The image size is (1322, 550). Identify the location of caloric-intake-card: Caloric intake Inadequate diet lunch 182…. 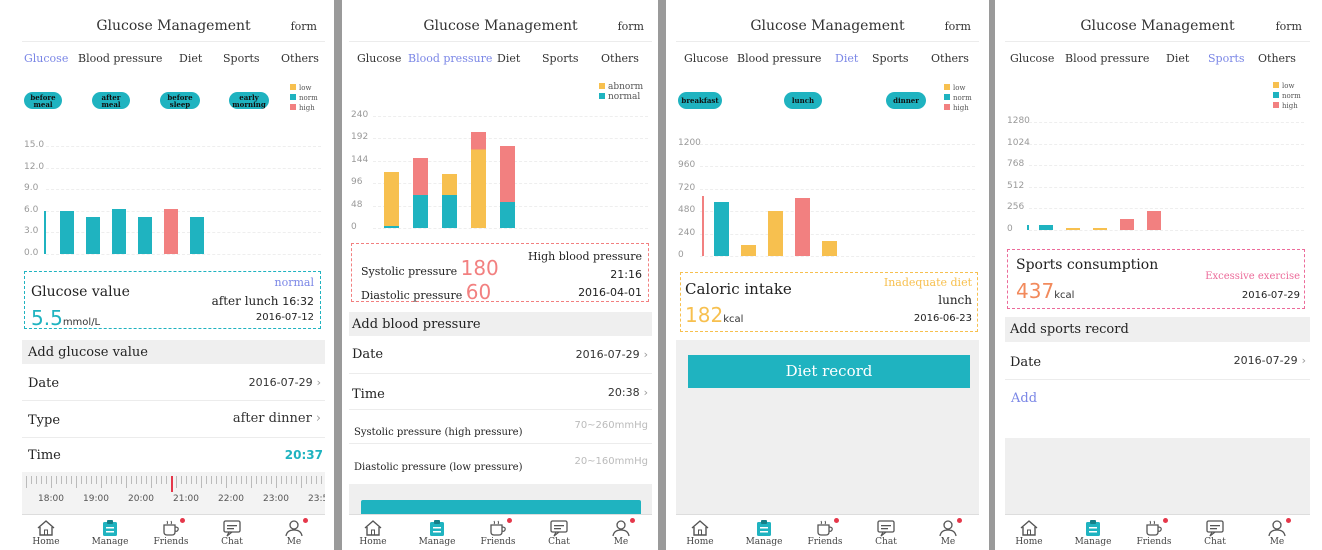
(829, 302).